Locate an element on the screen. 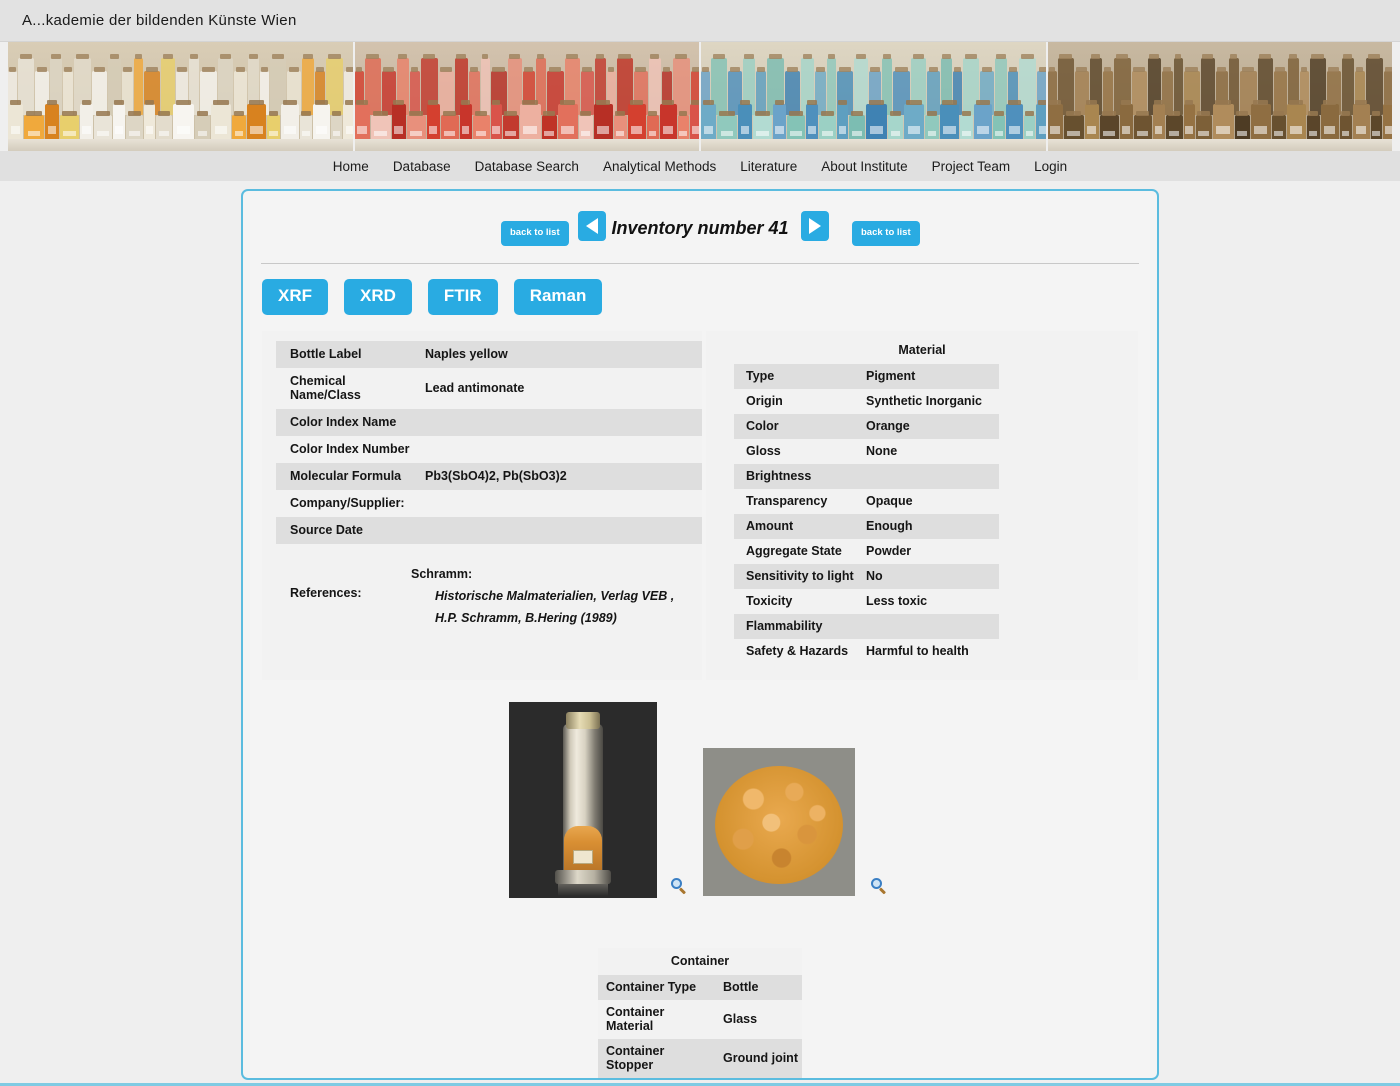 The image size is (1400, 1086). magnifier-handle is located at coordinates (682, 891).